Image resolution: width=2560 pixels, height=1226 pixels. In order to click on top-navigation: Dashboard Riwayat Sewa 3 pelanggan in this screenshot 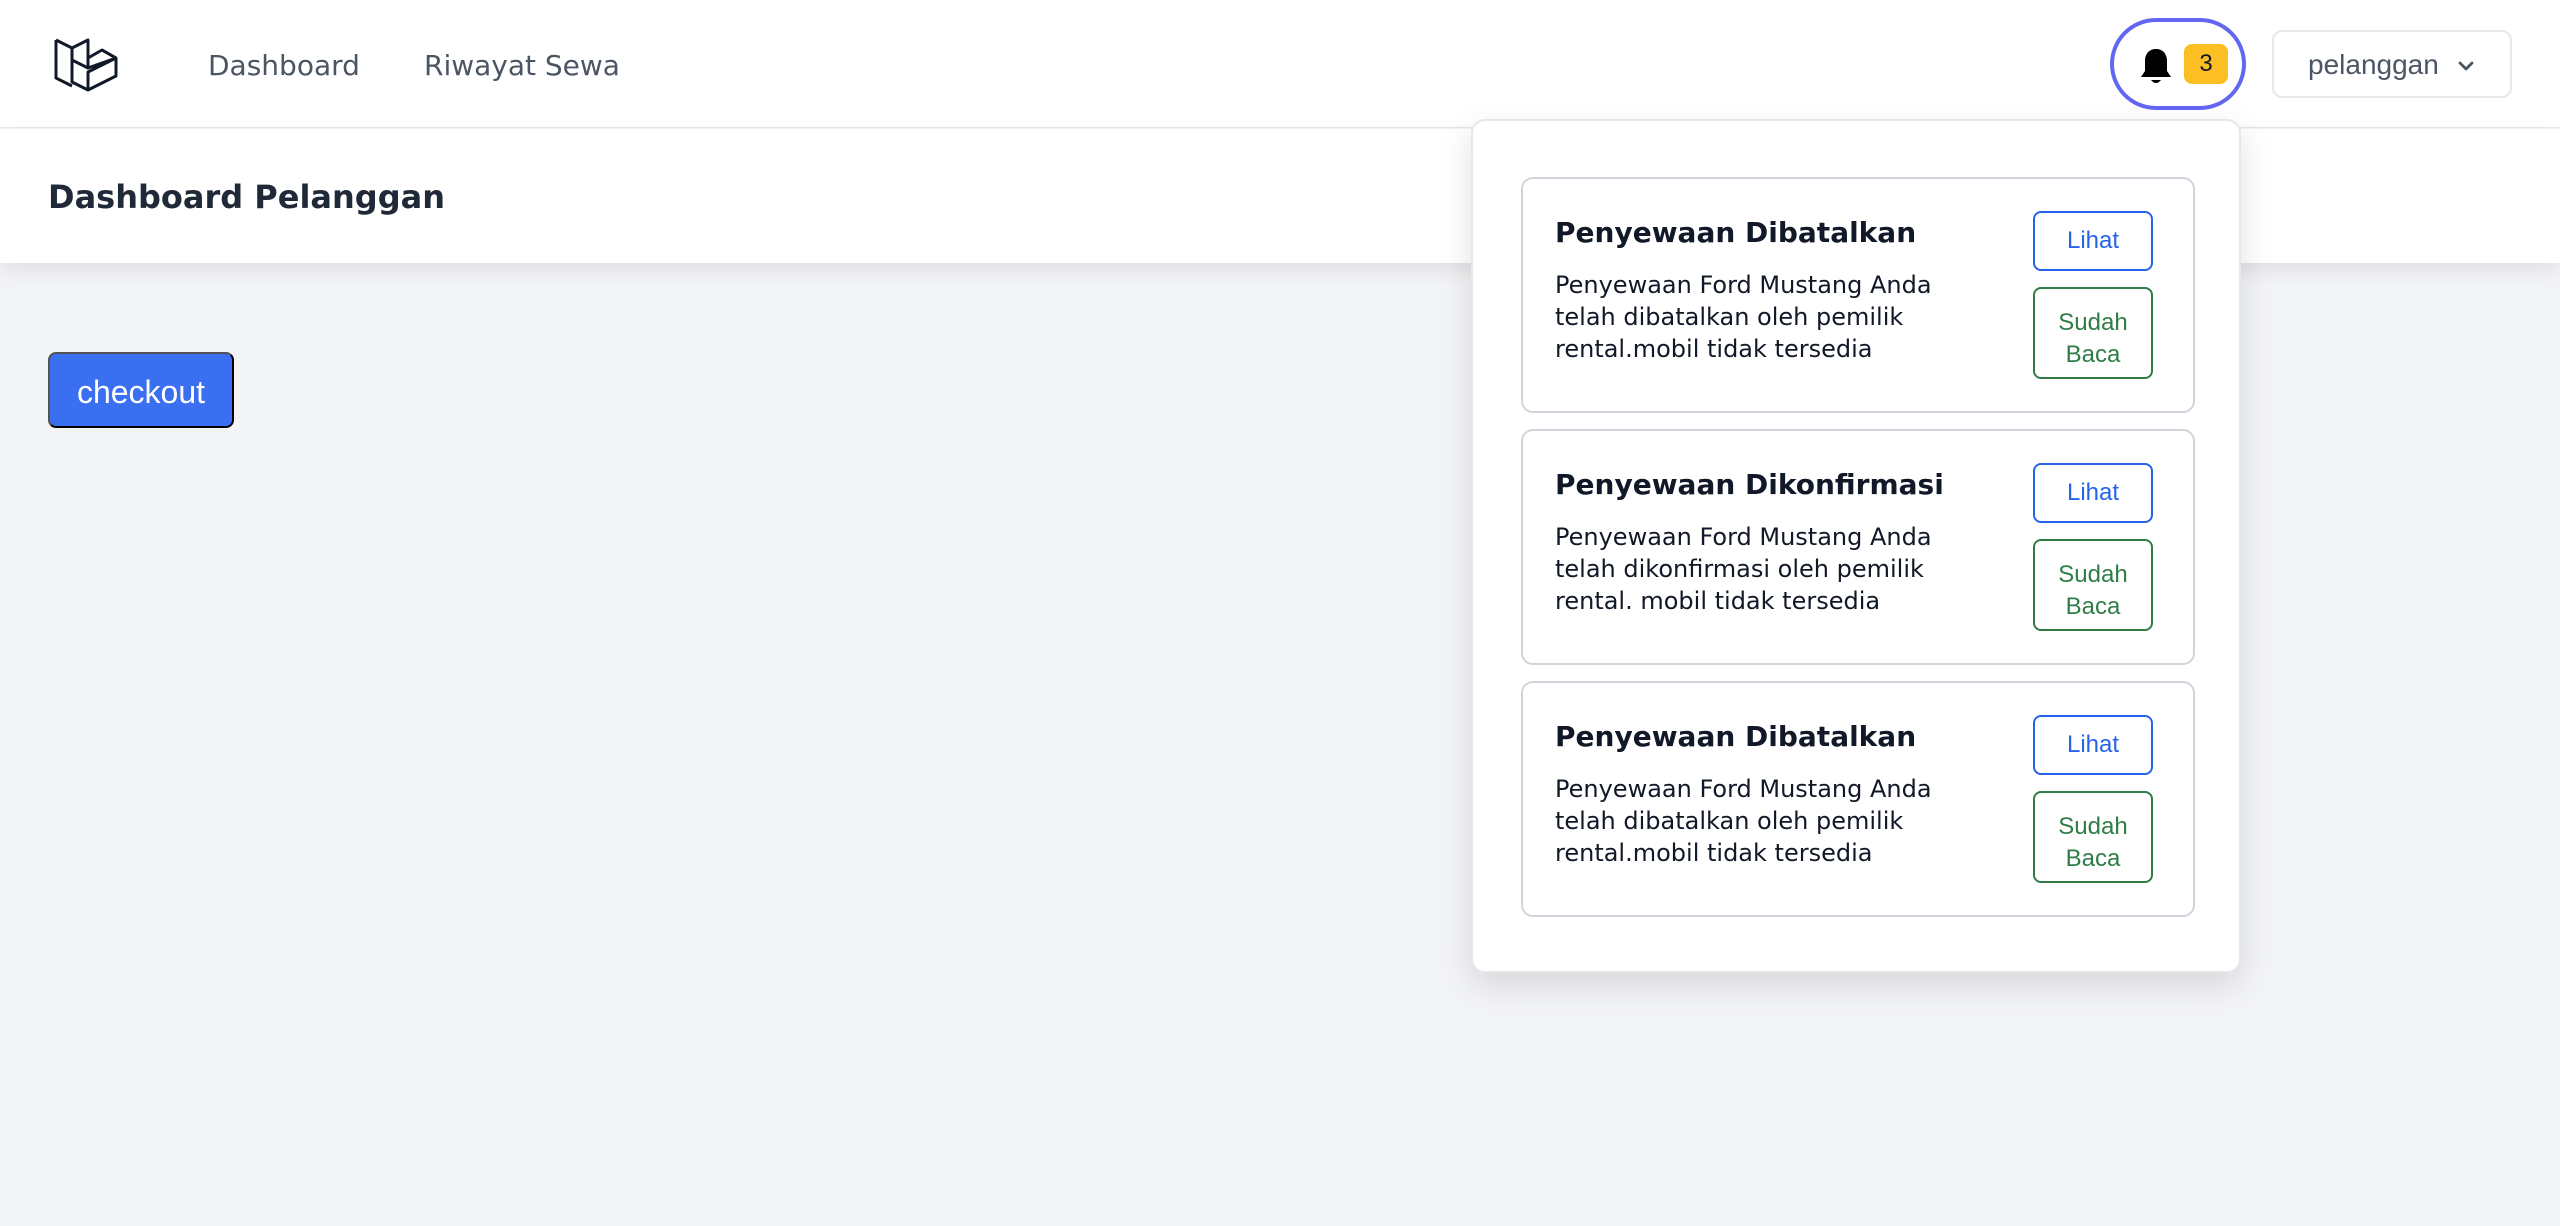, I will do `click(1280, 64)`.